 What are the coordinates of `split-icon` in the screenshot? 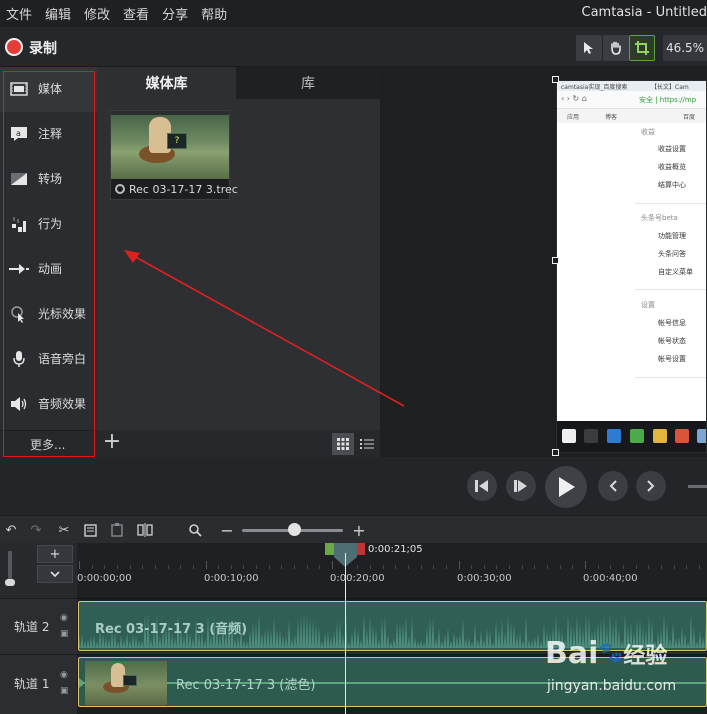 It's located at (145, 530).